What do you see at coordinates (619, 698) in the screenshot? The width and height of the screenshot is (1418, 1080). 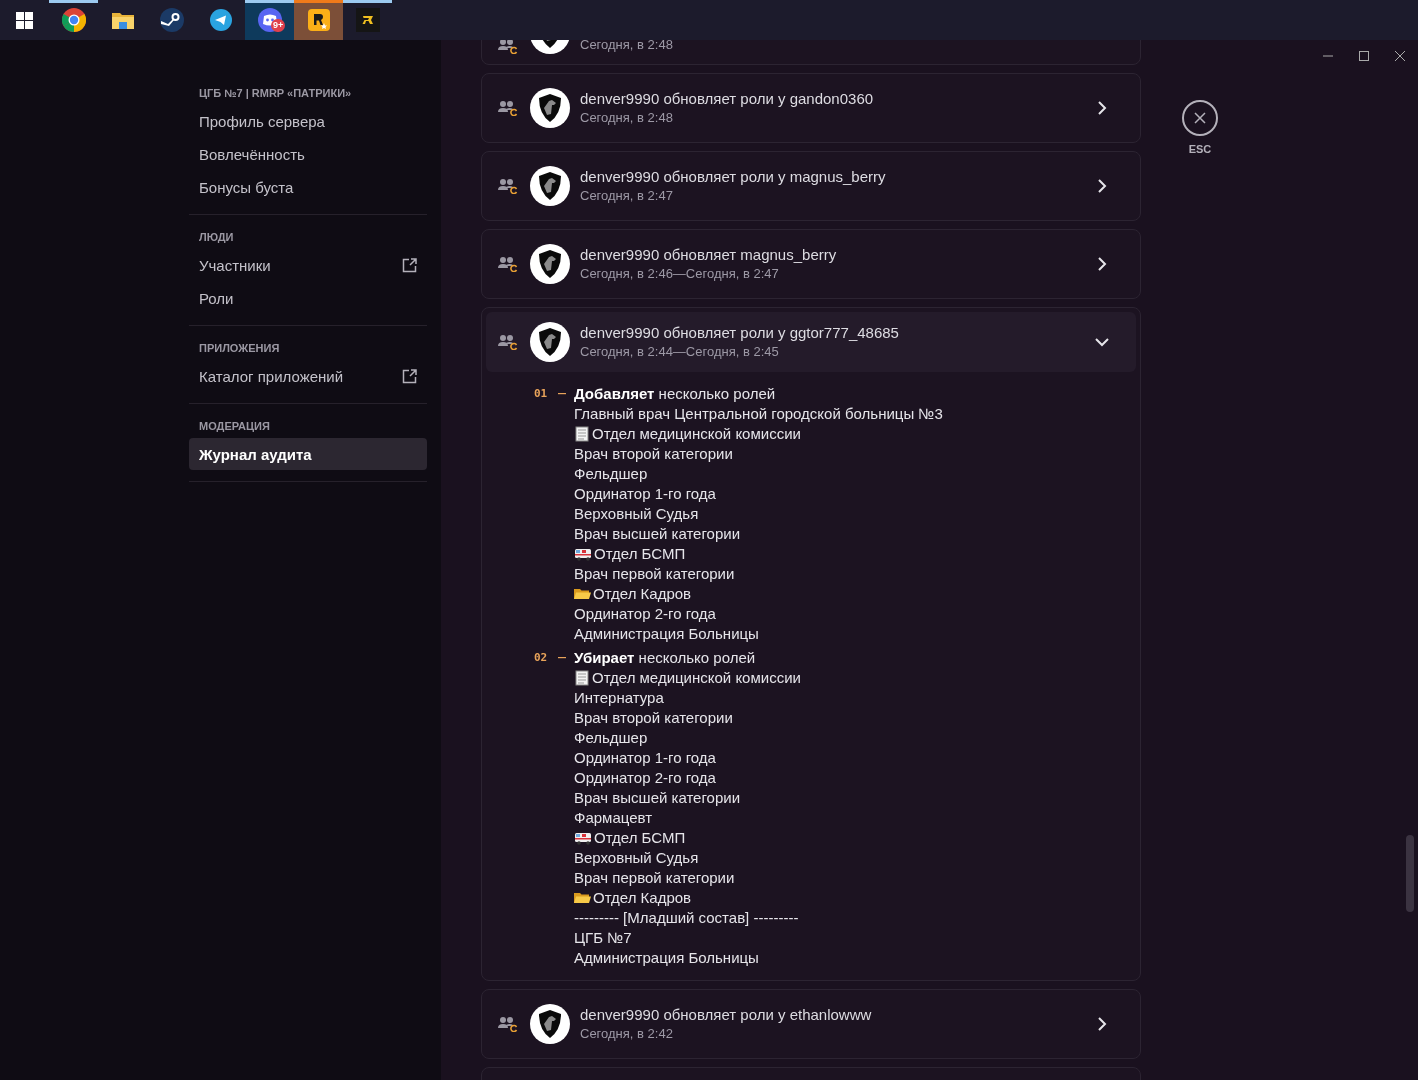 I see `role-name: Интернатура` at bounding box center [619, 698].